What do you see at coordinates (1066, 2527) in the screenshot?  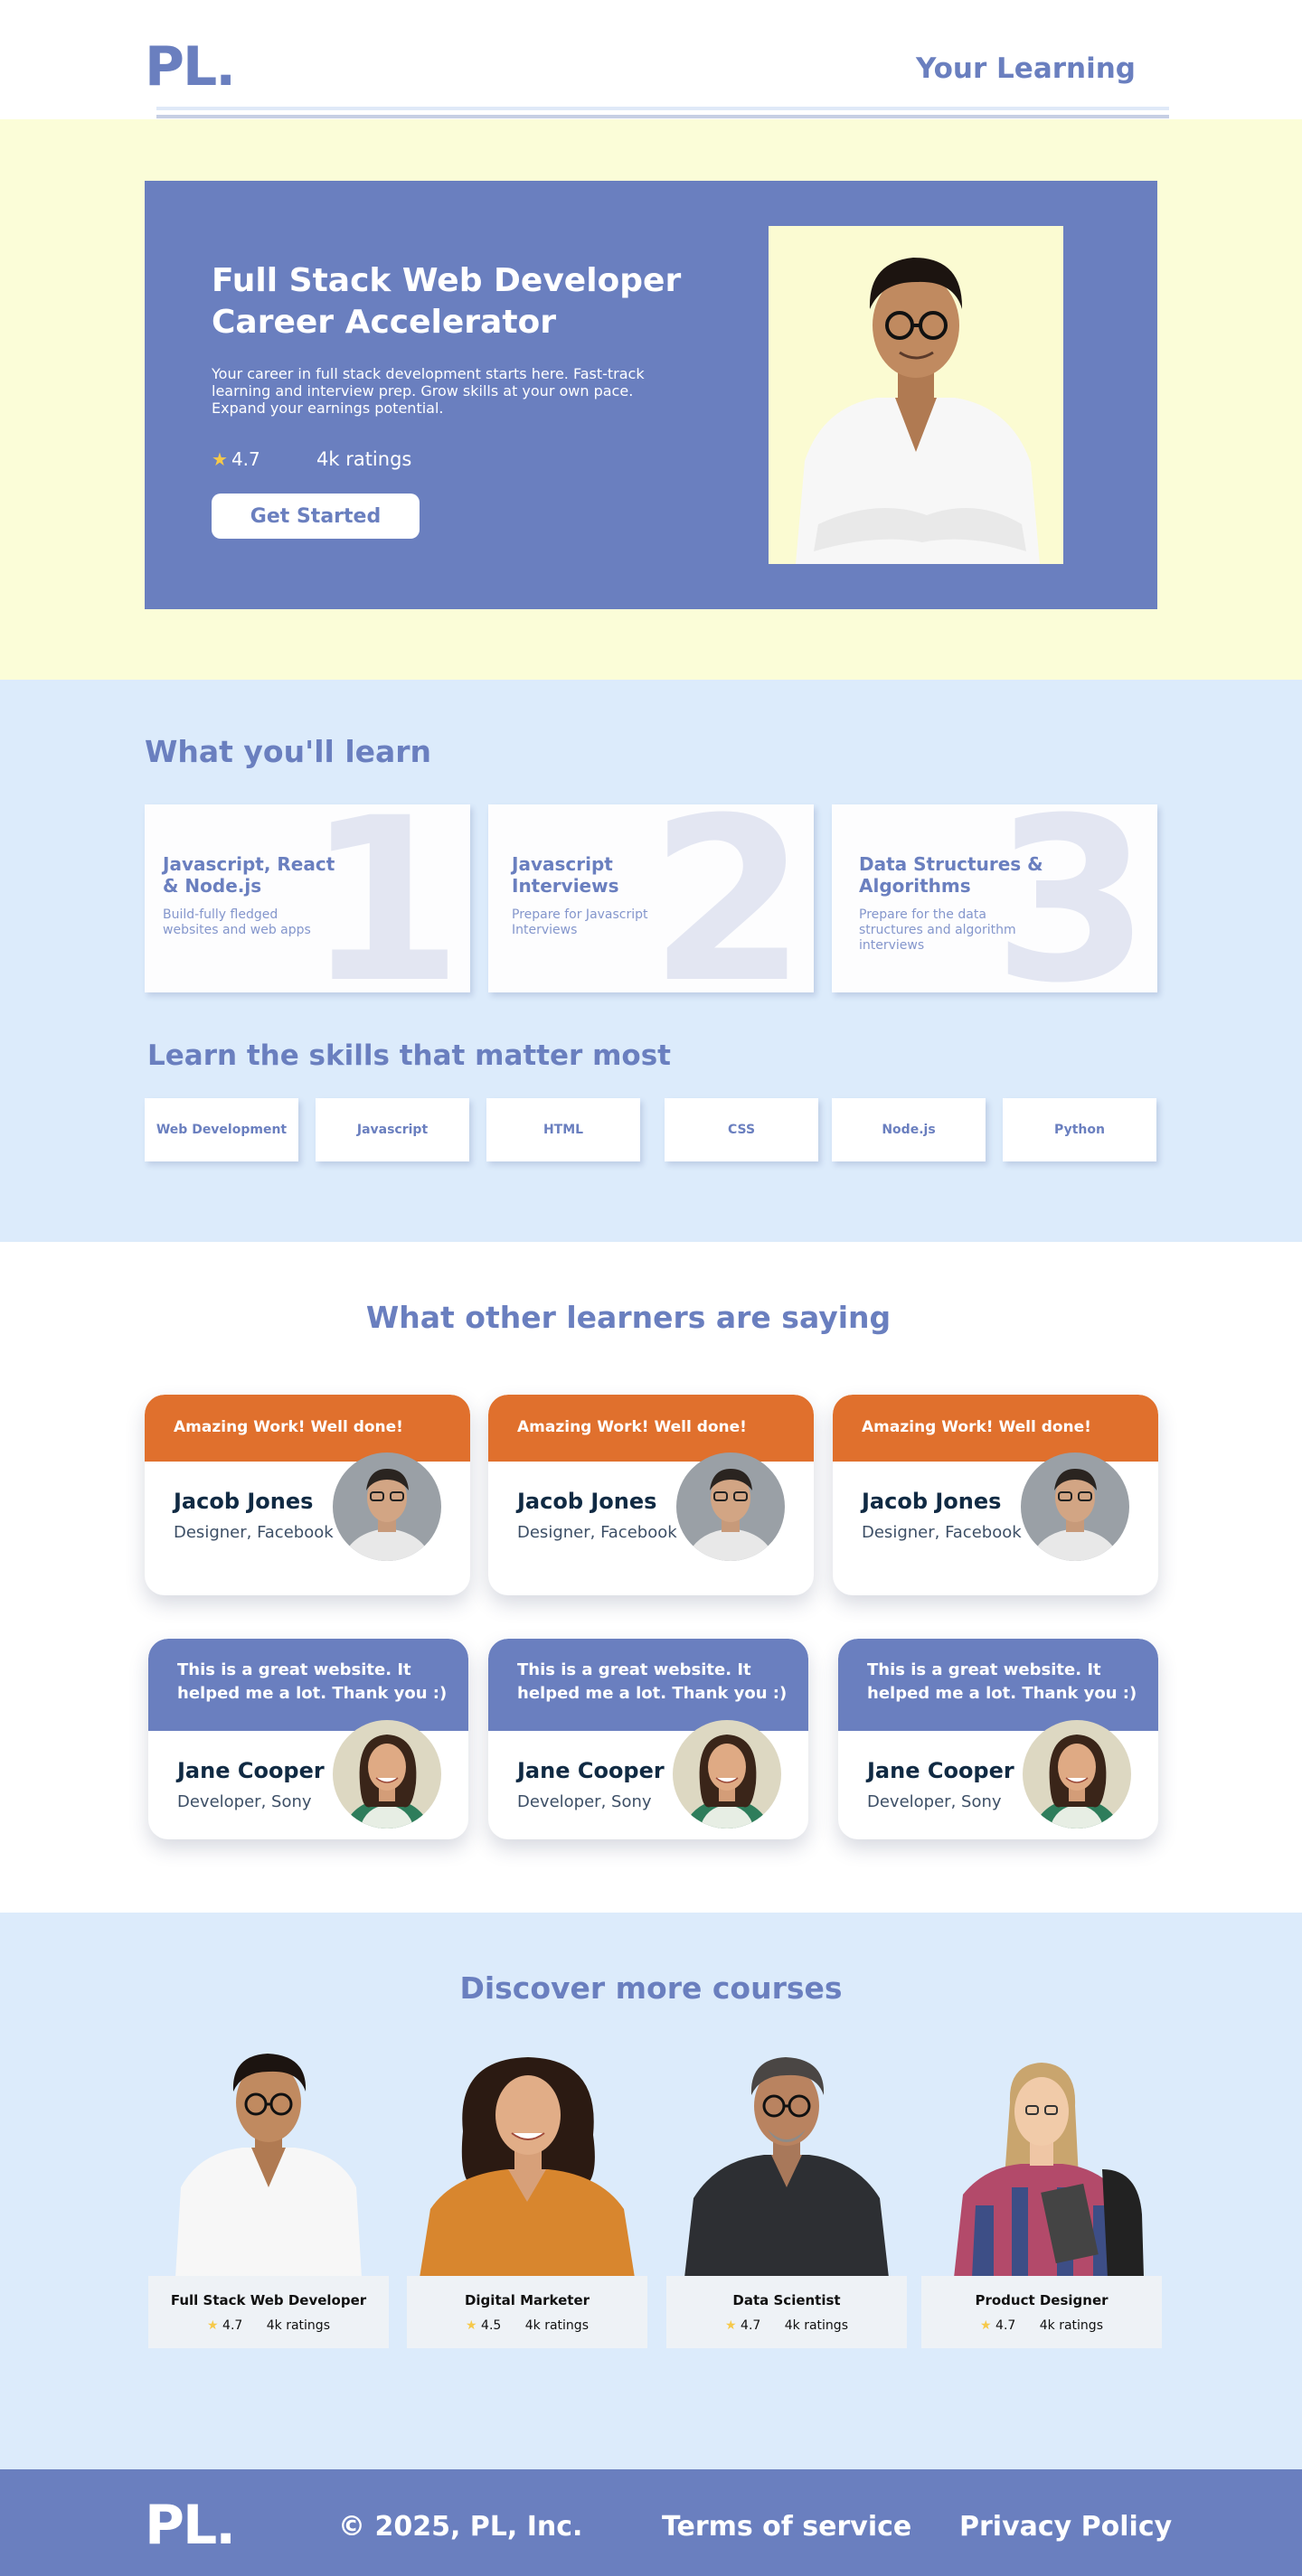 I see `privacy-policy-link: Privacy Policy` at bounding box center [1066, 2527].